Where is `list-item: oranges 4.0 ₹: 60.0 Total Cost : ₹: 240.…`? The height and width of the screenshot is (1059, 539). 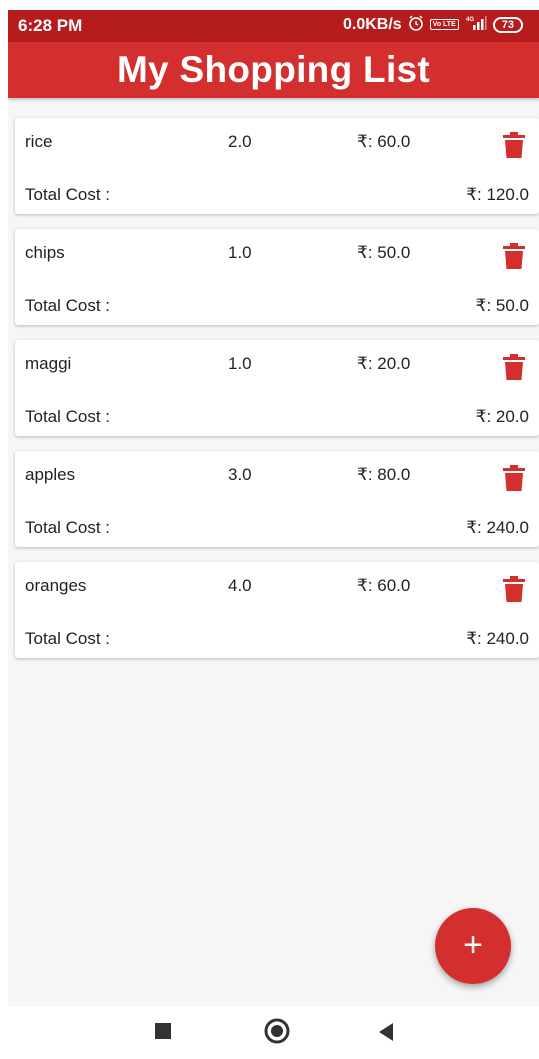
list-item: oranges 4.0 ₹: 60.0 Total Cost : ₹: 240.… is located at coordinates (277, 610).